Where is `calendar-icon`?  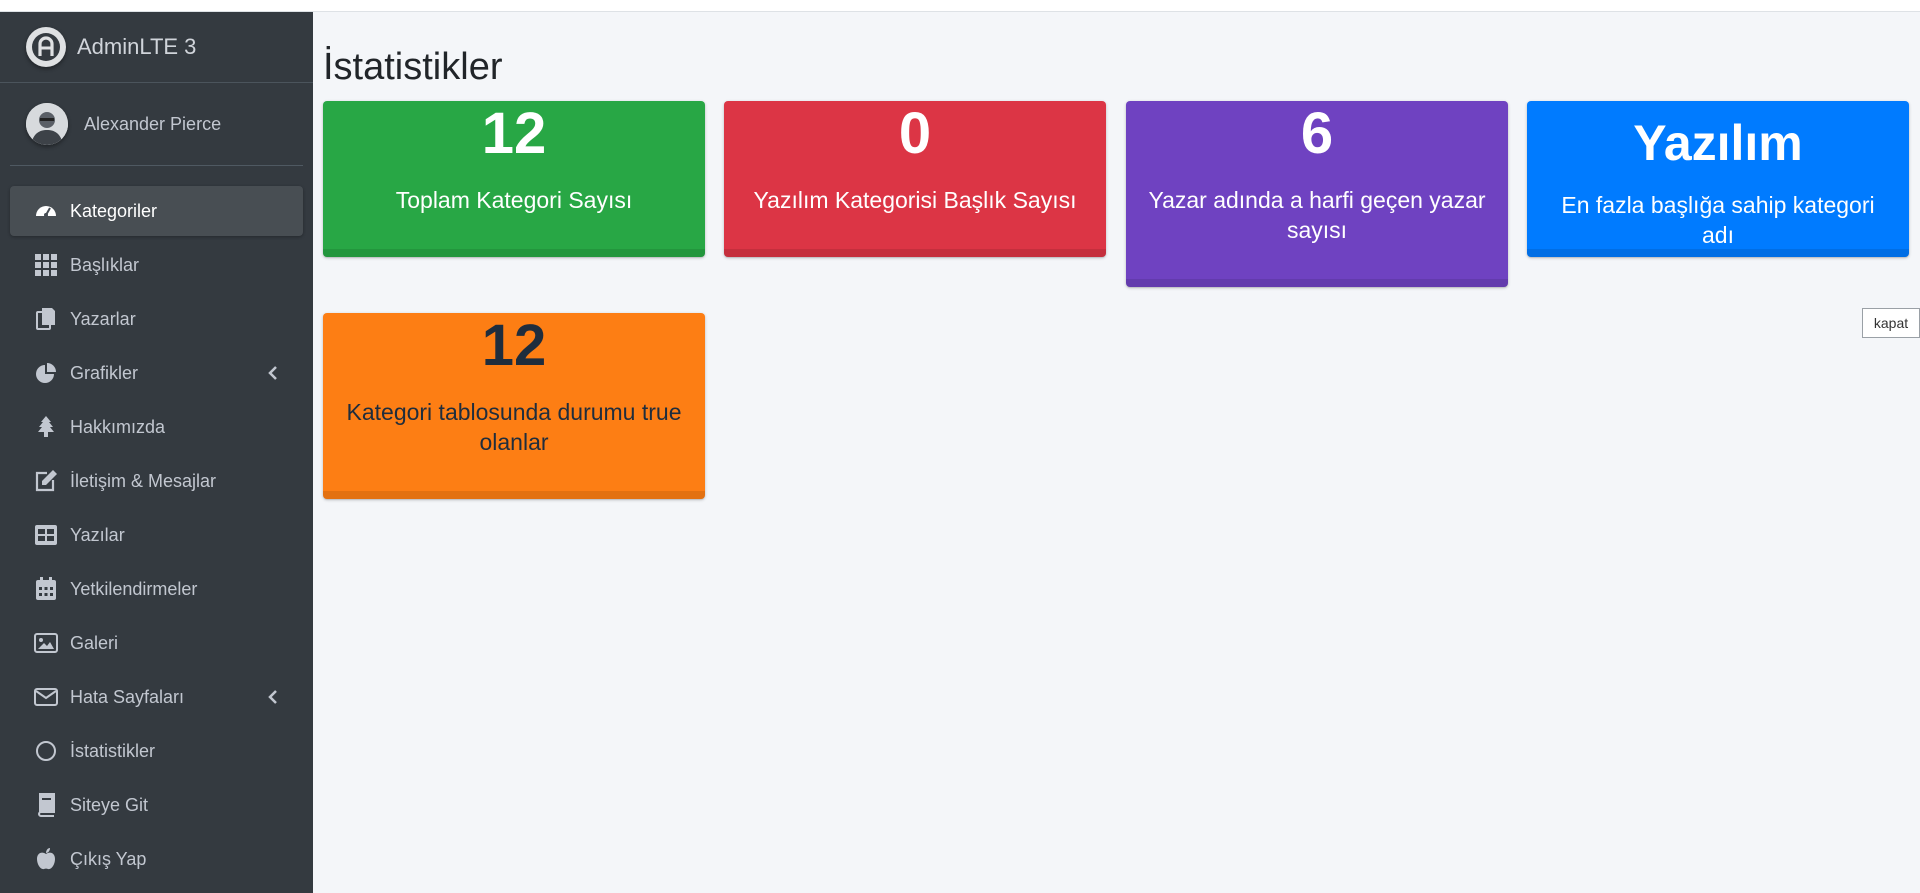 calendar-icon is located at coordinates (46, 589).